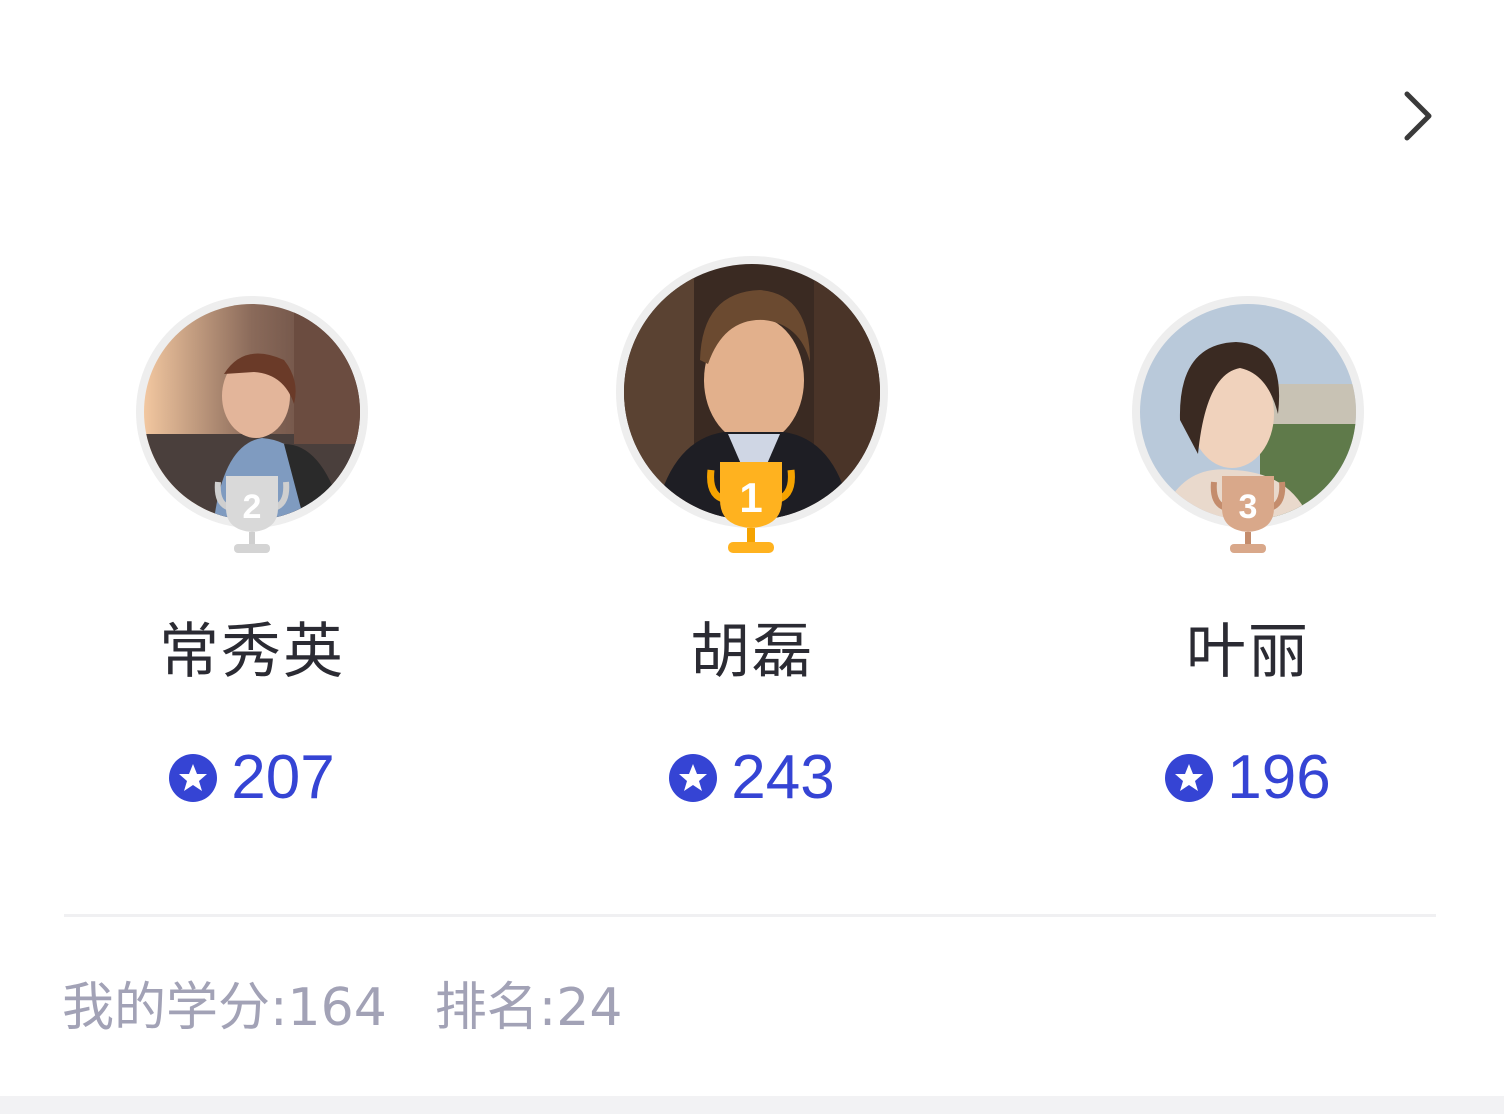 The image size is (1504, 1114). Describe the element at coordinates (750, 915) in the screenshot. I see `divider` at that location.